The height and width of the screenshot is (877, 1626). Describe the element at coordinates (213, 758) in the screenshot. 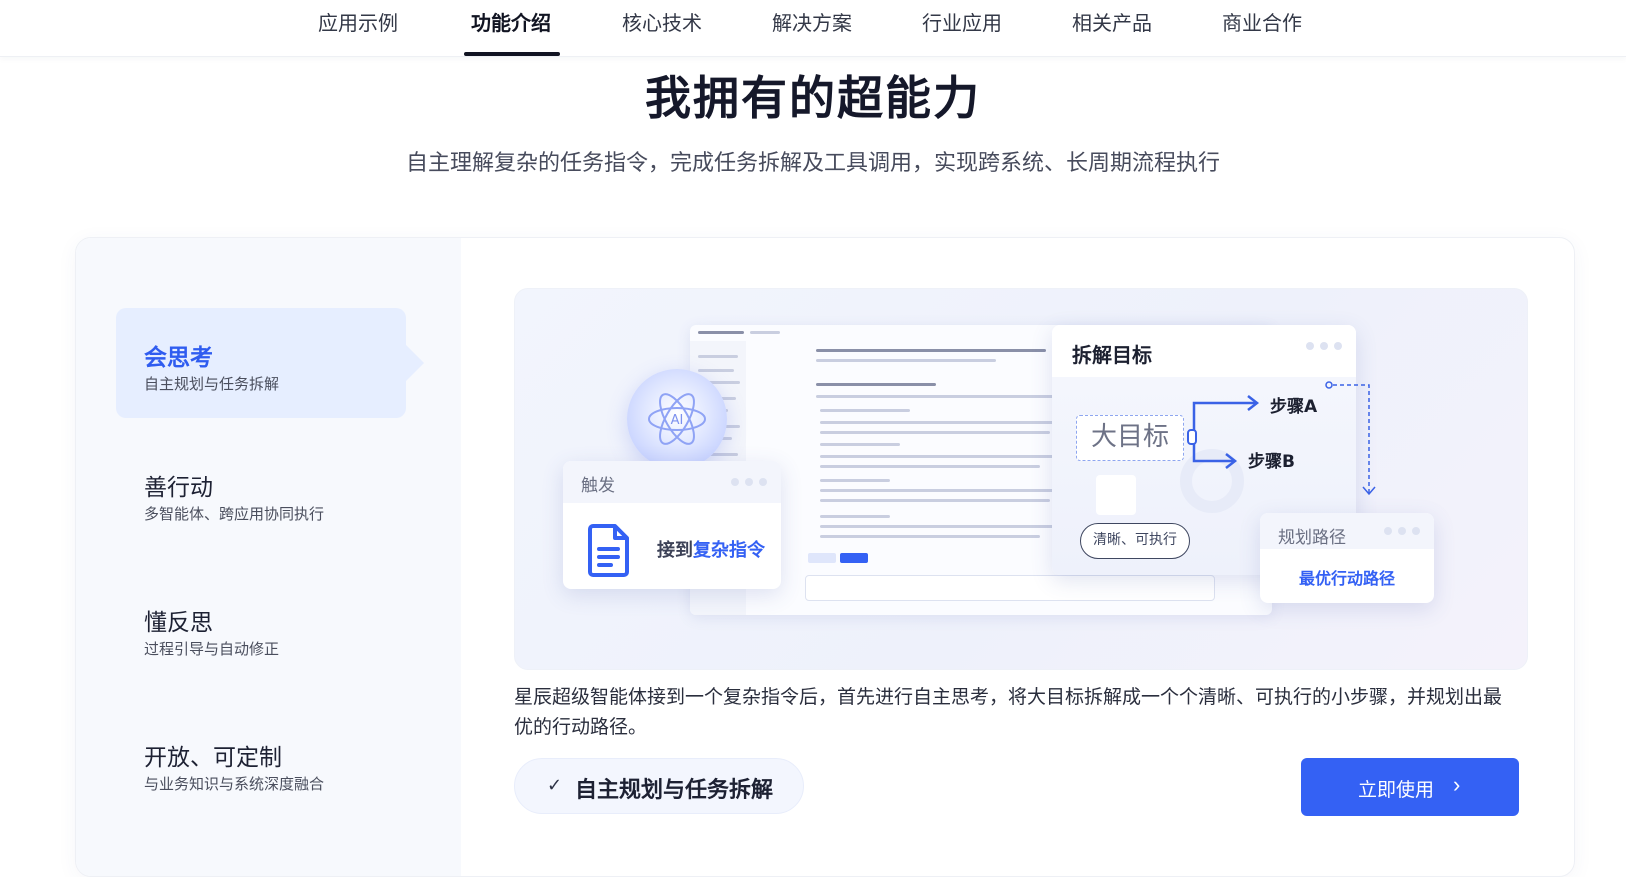

I see `sidebar-item-title: 开放、可定制` at that location.